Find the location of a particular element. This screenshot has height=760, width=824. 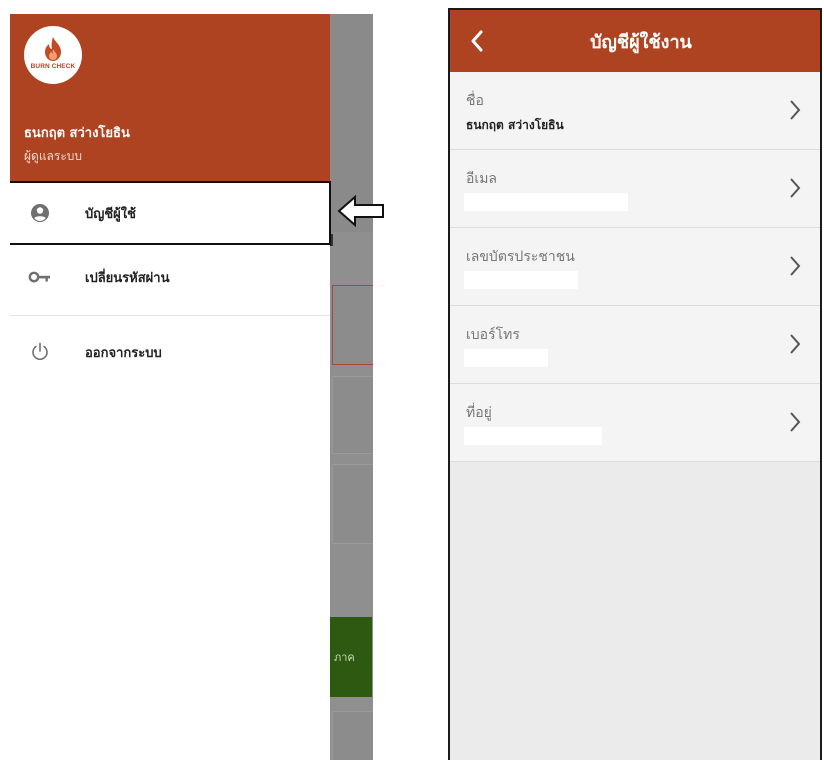

field-row-phone: เบอร์โทร is located at coordinates (635, 345).